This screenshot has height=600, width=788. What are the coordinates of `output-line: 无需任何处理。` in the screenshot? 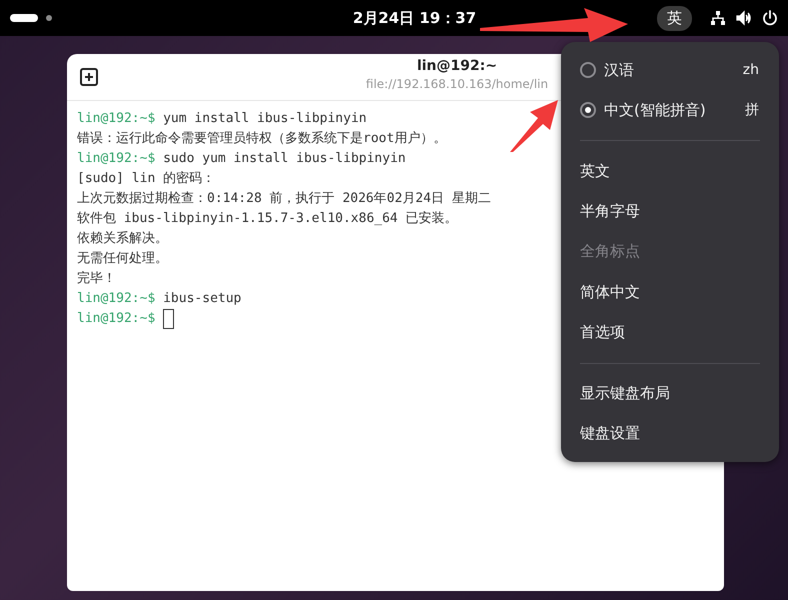 It's located at (122, 259).